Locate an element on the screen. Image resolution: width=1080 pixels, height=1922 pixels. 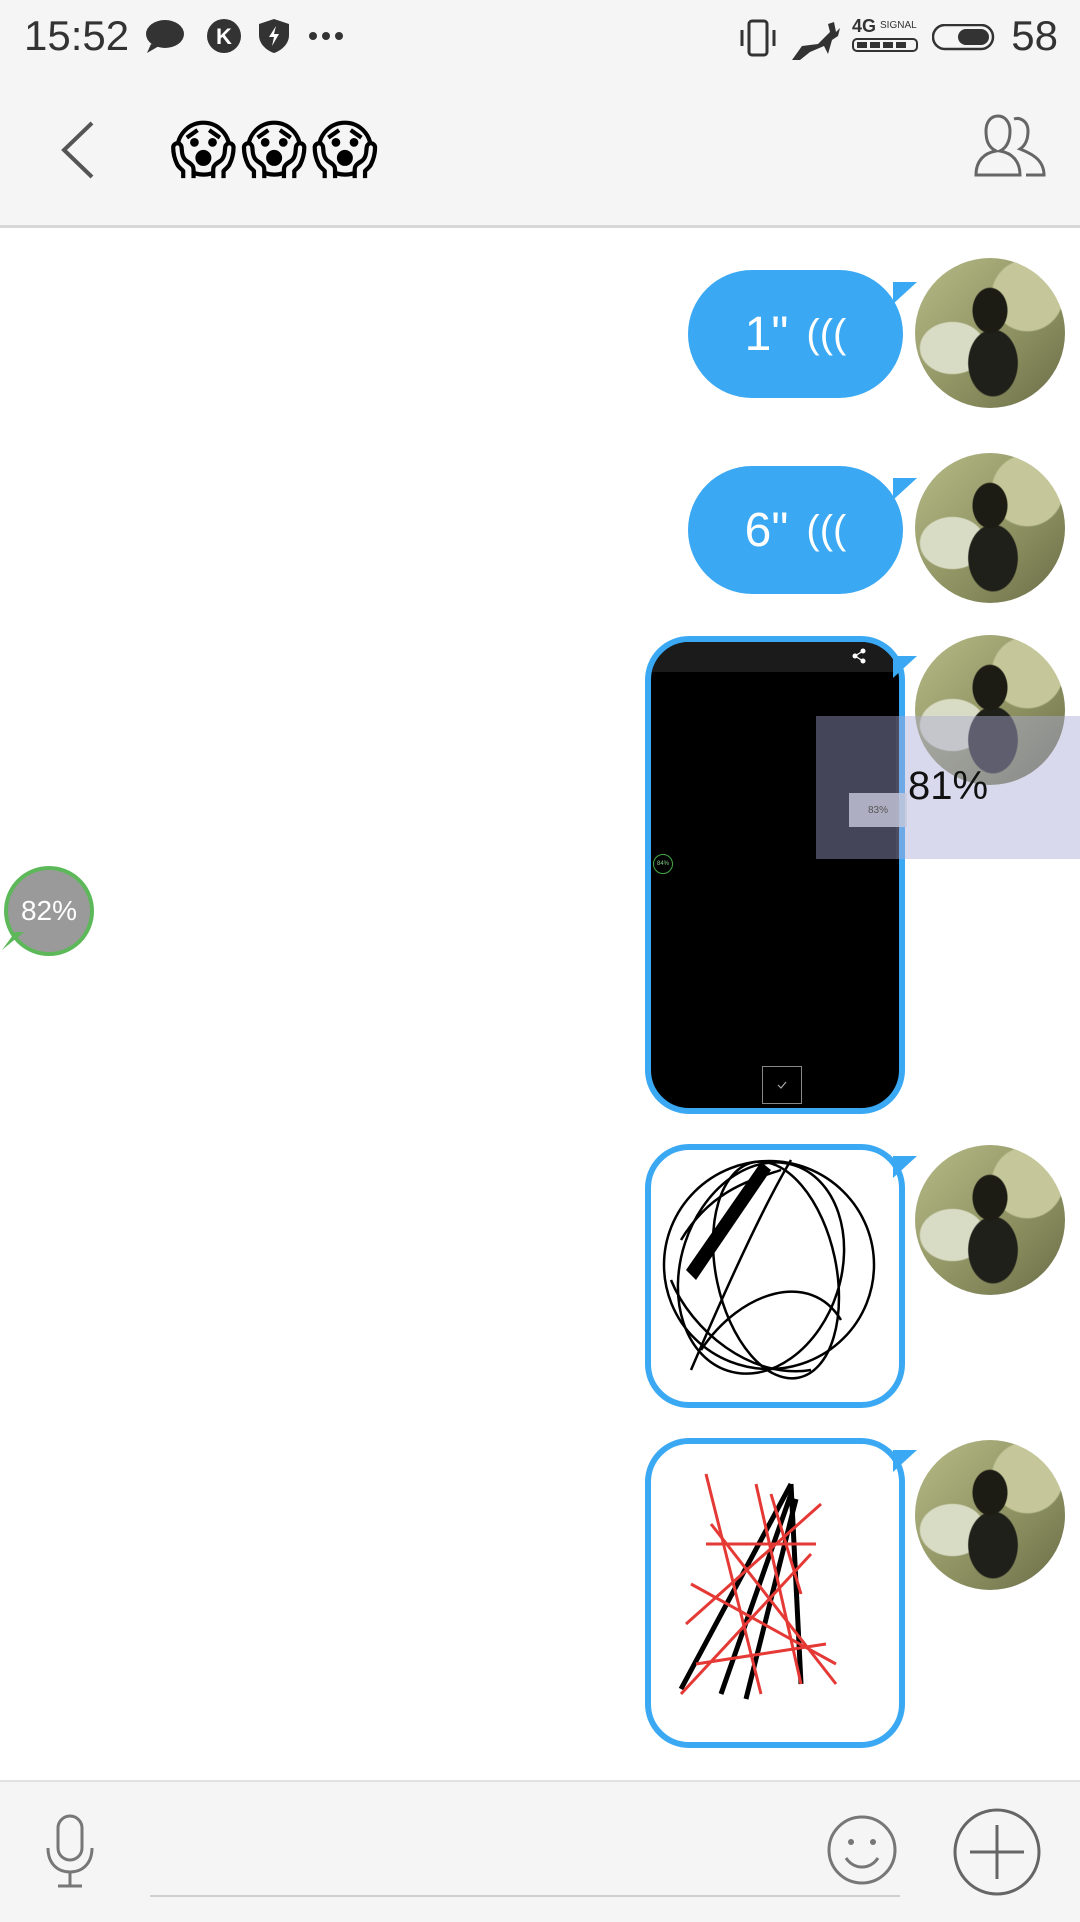
screenshot-check-box is located at coordinates (782, 1085).